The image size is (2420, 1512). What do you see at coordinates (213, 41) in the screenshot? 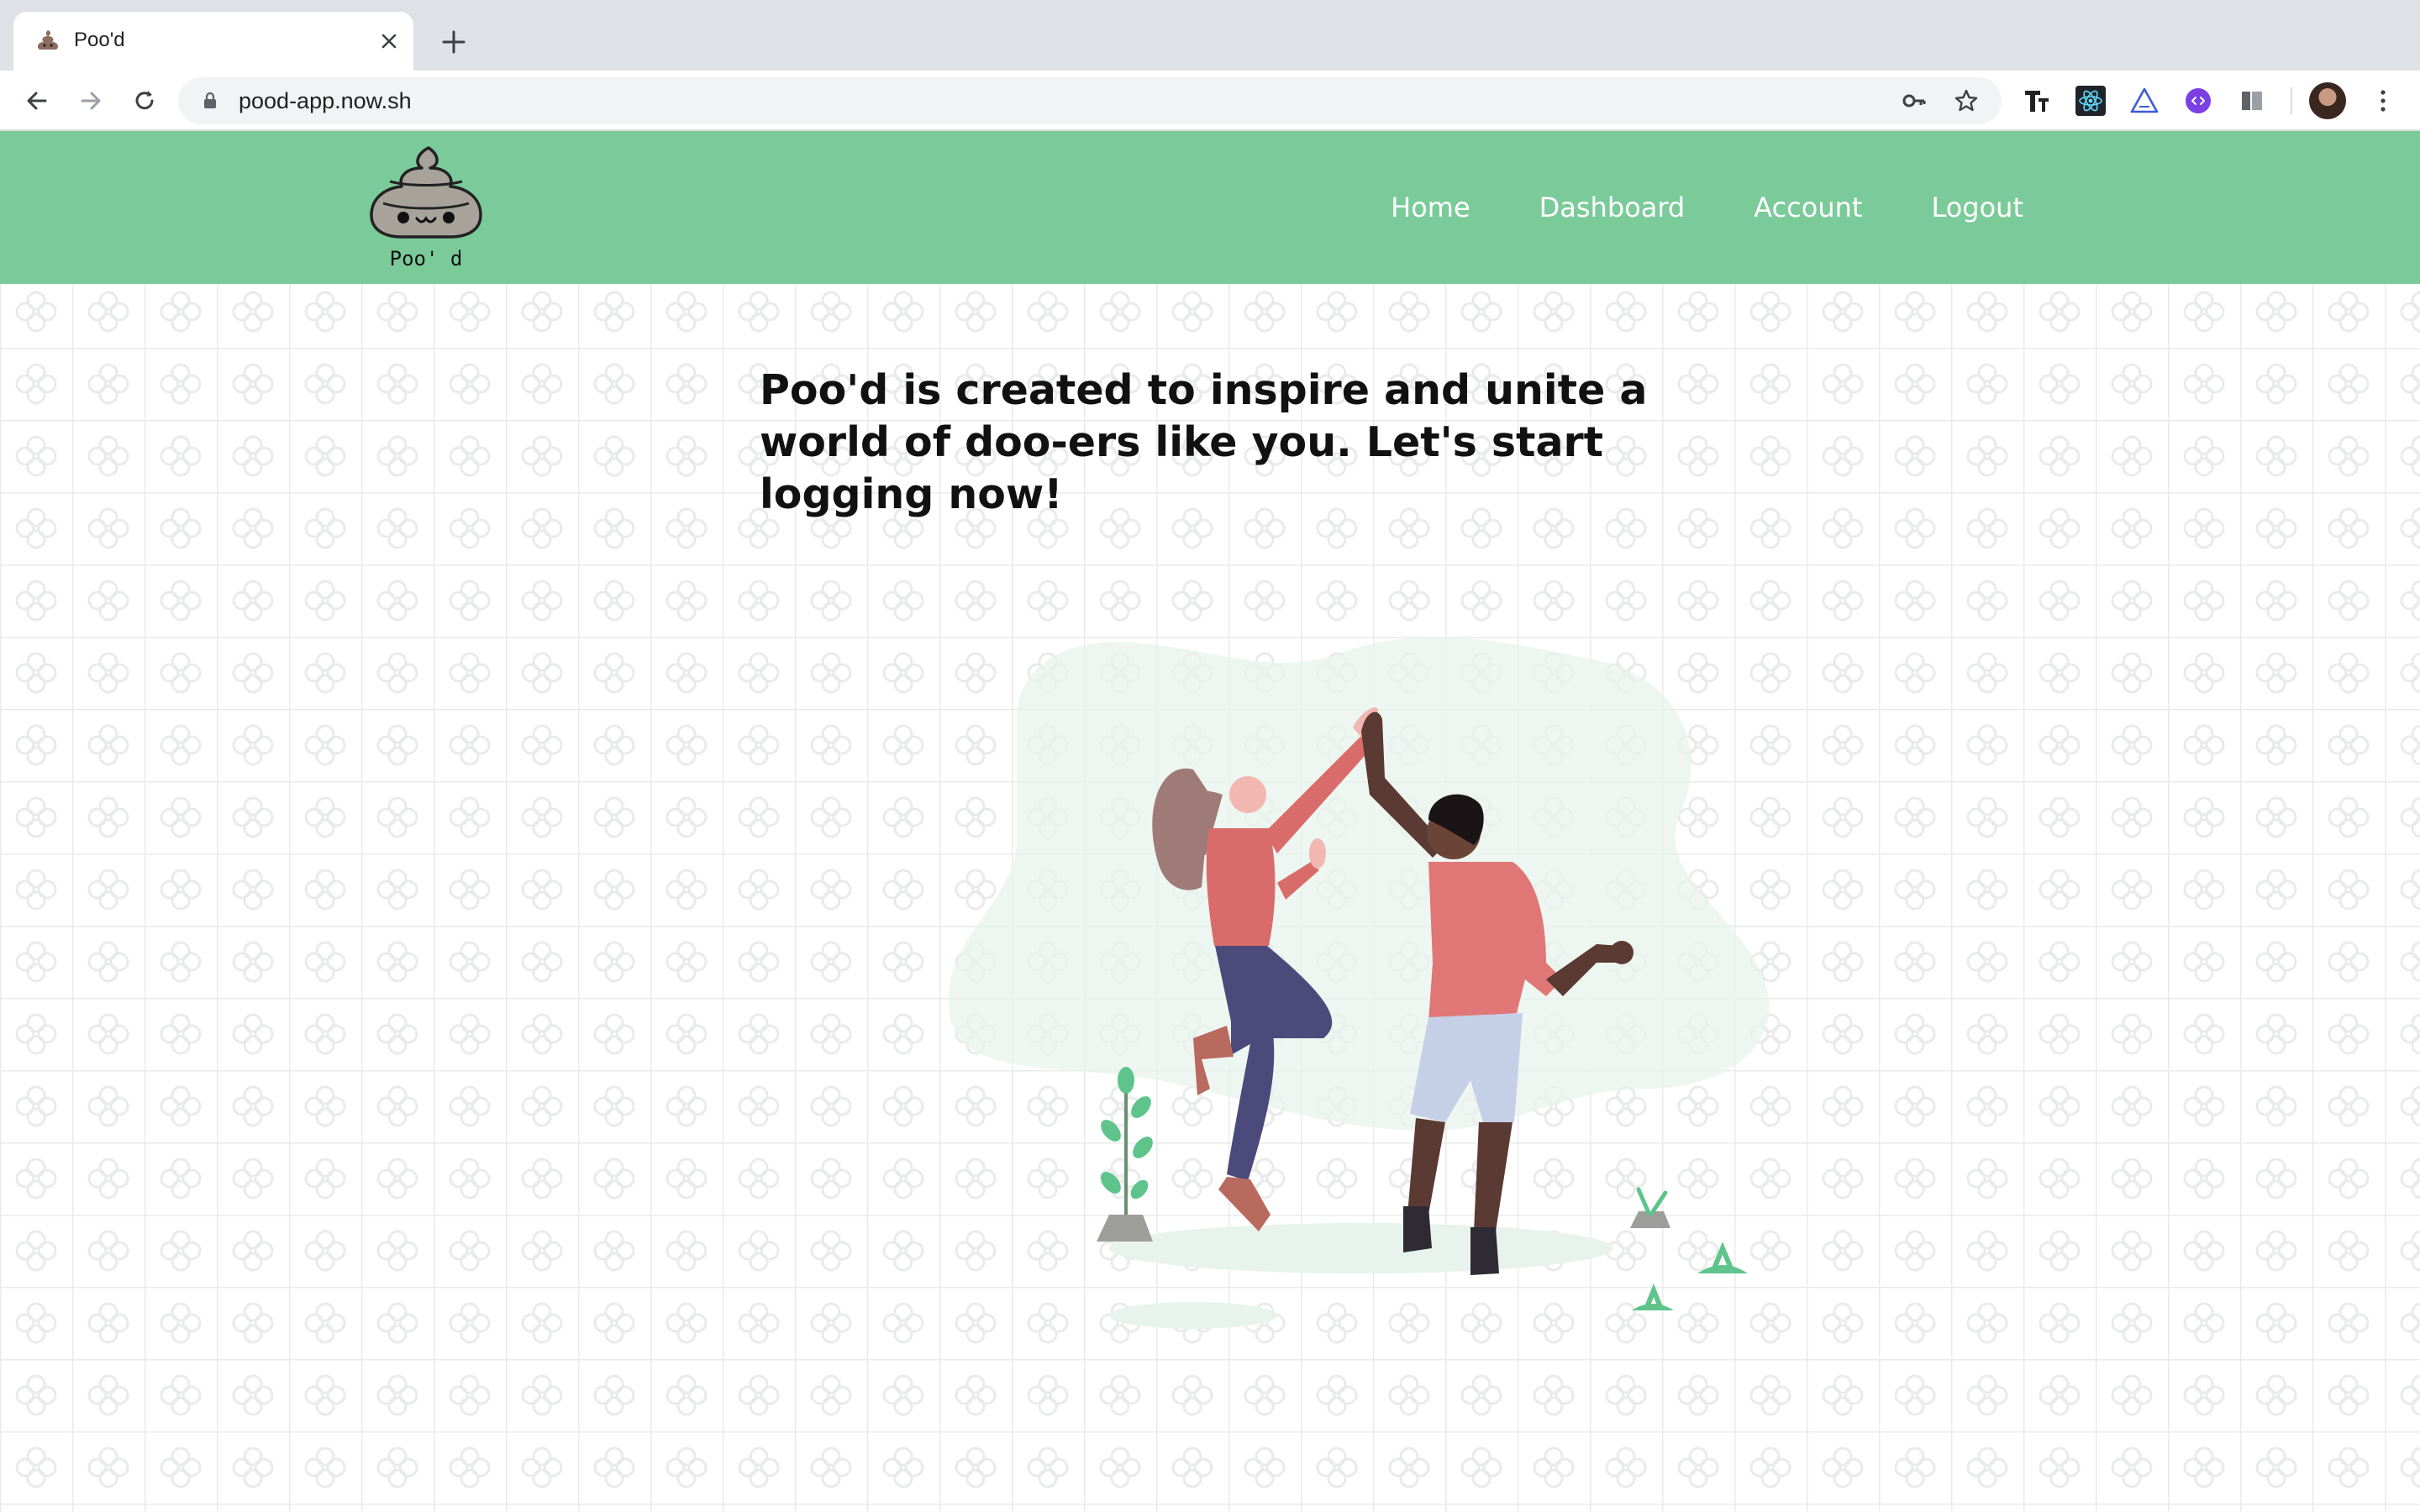
I see `browser-tab: Poo'd` at bounding box center [213, 41].